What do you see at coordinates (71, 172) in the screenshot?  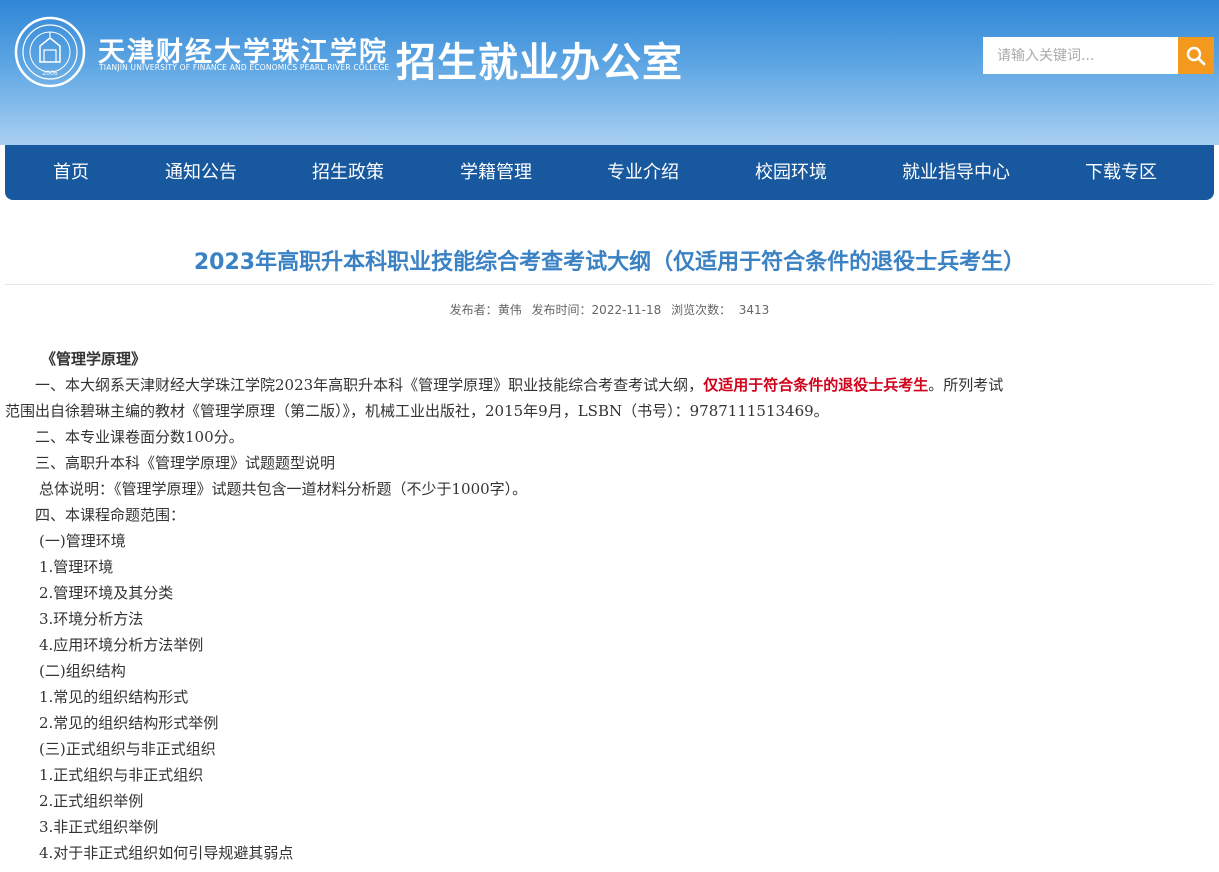 I see `nav-item-home: 首页` at bounding box center [71, 172].